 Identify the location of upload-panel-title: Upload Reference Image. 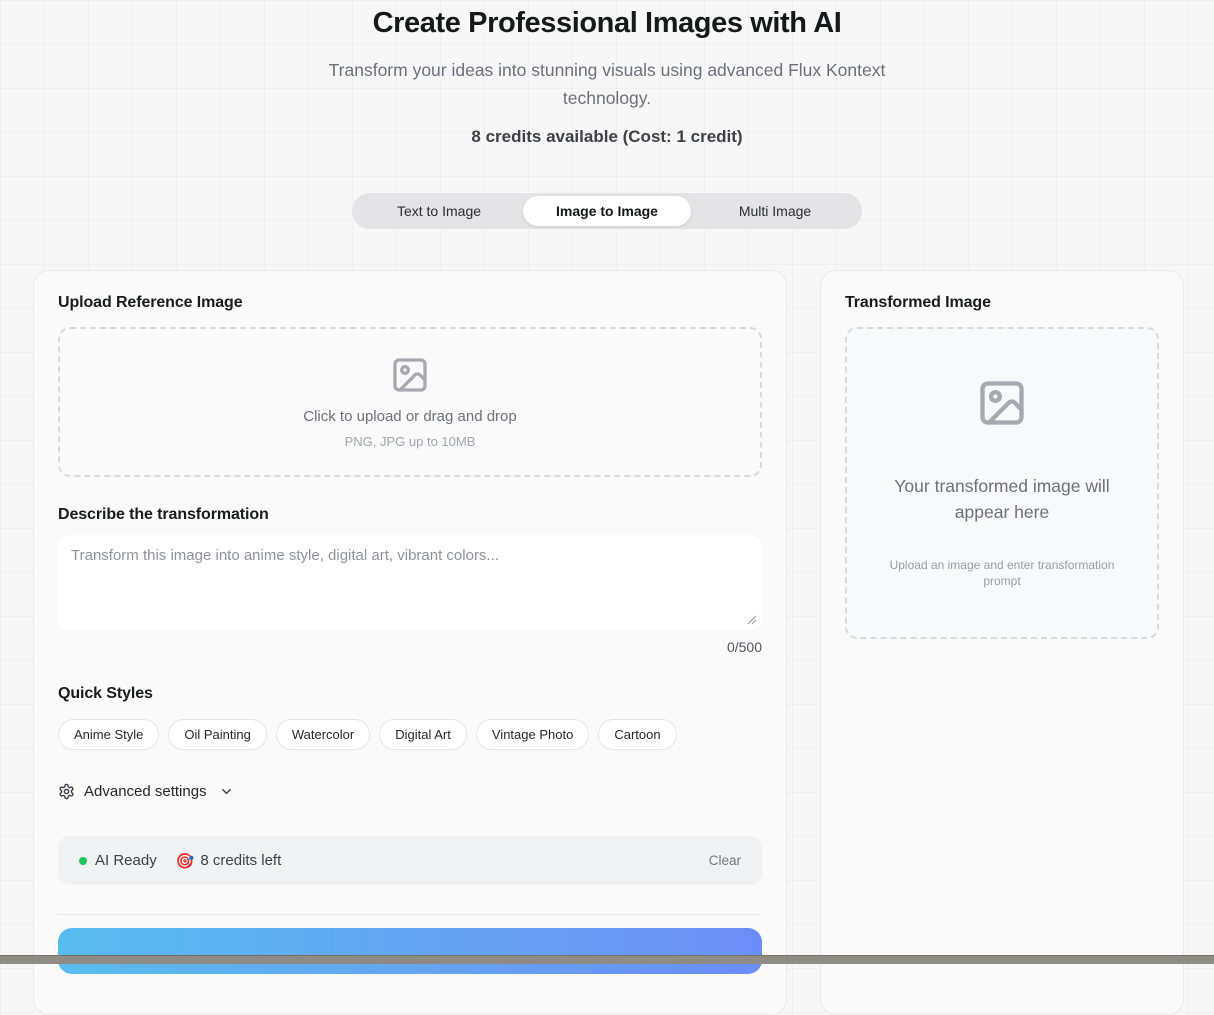
(150, 302).